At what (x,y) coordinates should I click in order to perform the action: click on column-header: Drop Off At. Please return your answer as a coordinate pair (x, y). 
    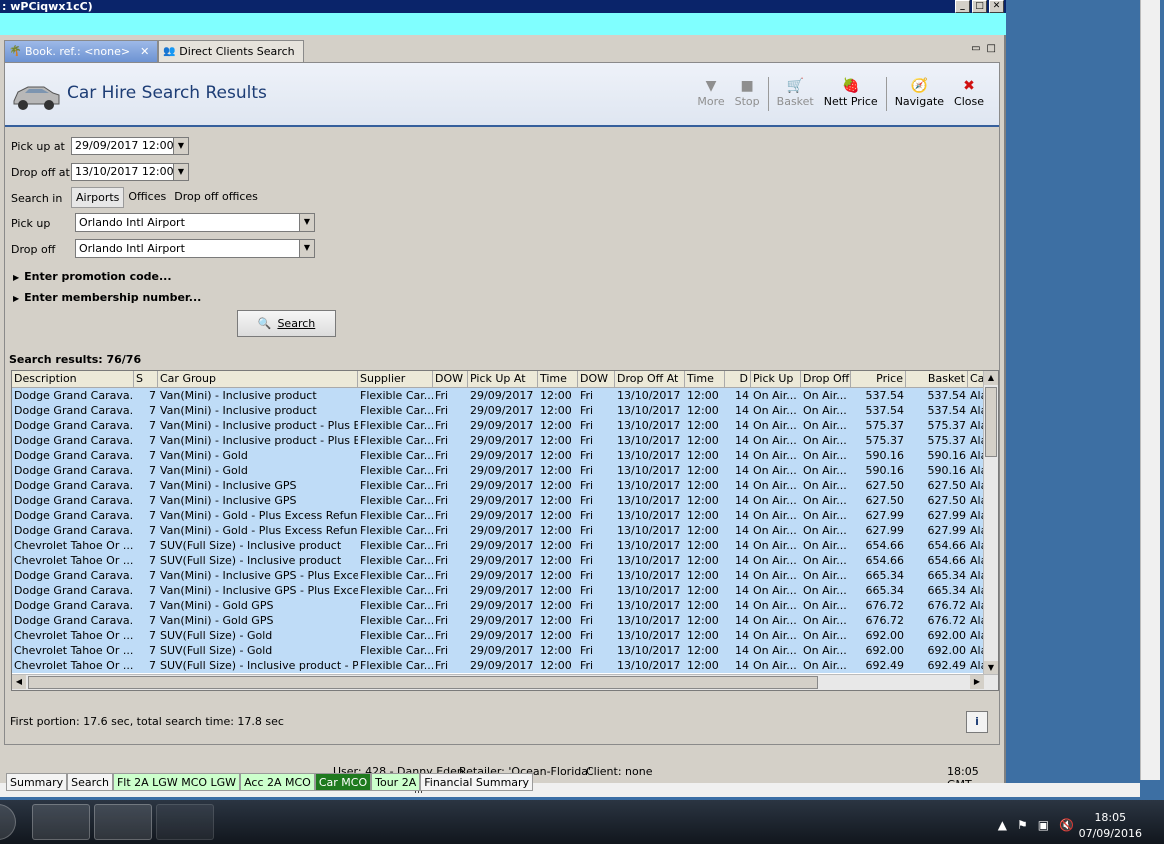
    Looking at the image, I should click on (650, 379).